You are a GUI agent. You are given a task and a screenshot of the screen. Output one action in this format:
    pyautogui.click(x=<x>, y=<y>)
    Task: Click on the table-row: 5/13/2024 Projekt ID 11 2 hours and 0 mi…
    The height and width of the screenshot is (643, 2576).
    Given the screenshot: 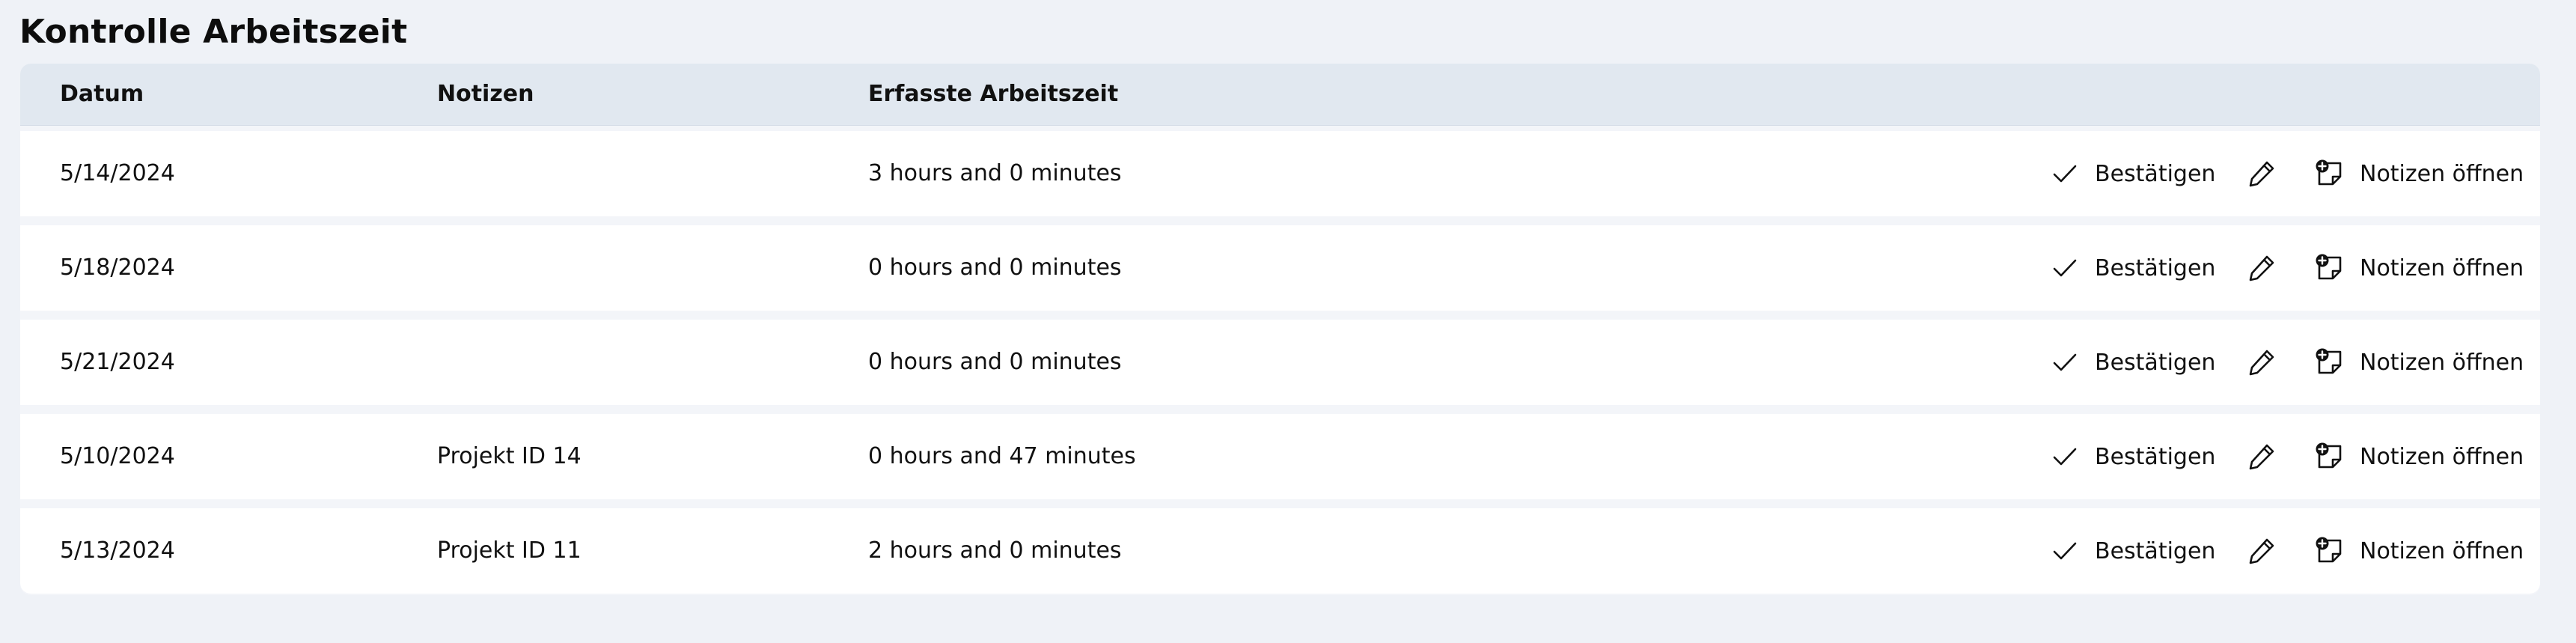 What is the action you would take?
    pyautogui.click(x=1280, y=551)
    